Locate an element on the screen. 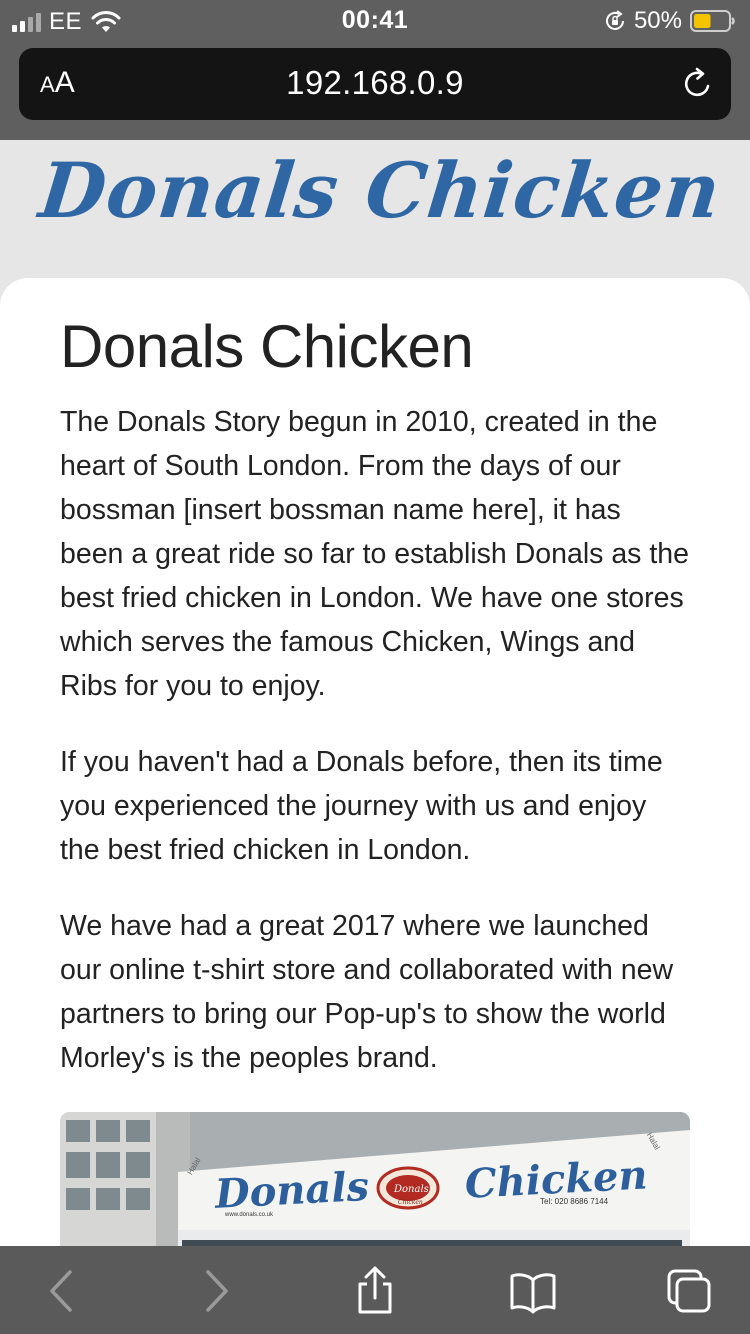 This screenshot has width=750, height=1334. sign-badge-subtext: Chicken is located at coordinates (410, 1202).